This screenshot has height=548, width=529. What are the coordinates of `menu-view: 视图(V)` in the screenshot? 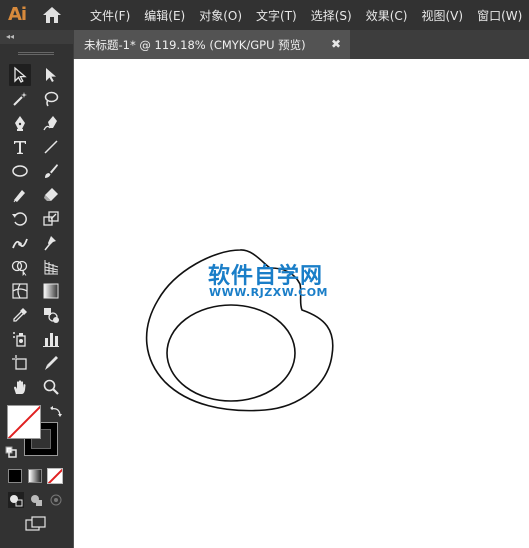 It's located at (442, 15).